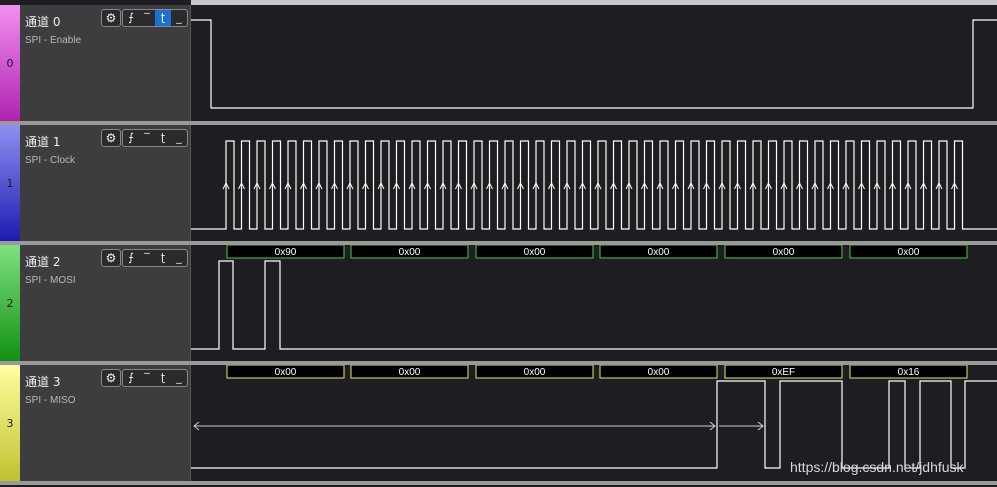  What do you see at coordinates (105, 424) in the screenshot?
I see `channel-panel: 通道 3 SPI - MISO ⚙ ⨍ ‾ ʈ _` at bounding box center [105, 424].